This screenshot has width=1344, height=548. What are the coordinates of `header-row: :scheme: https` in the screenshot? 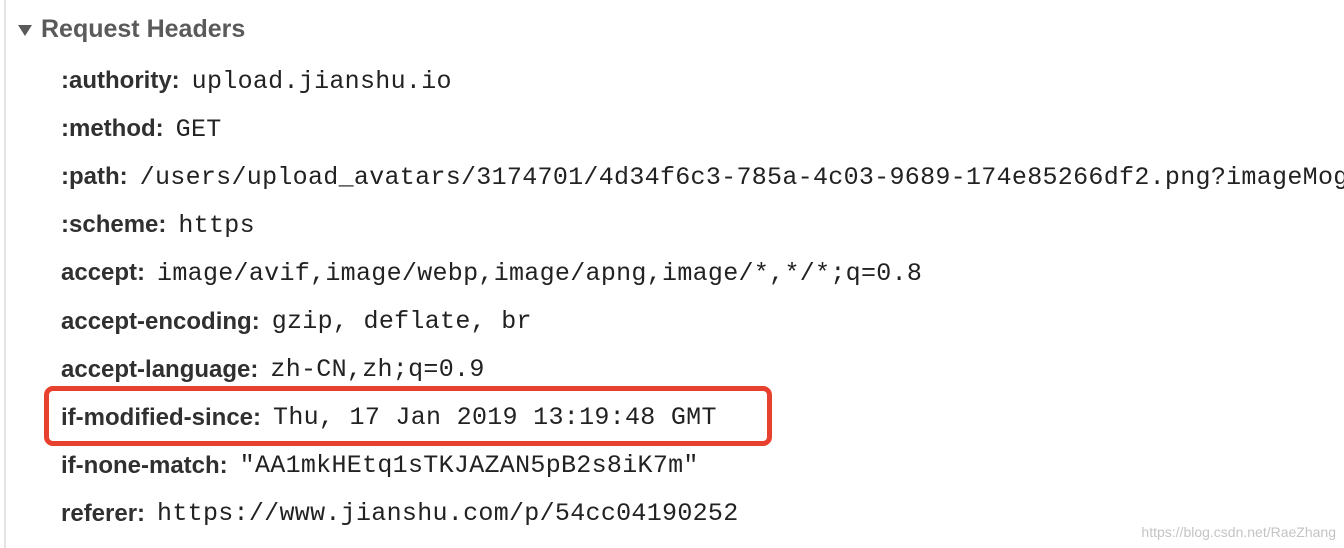 It's located at (702, 225).